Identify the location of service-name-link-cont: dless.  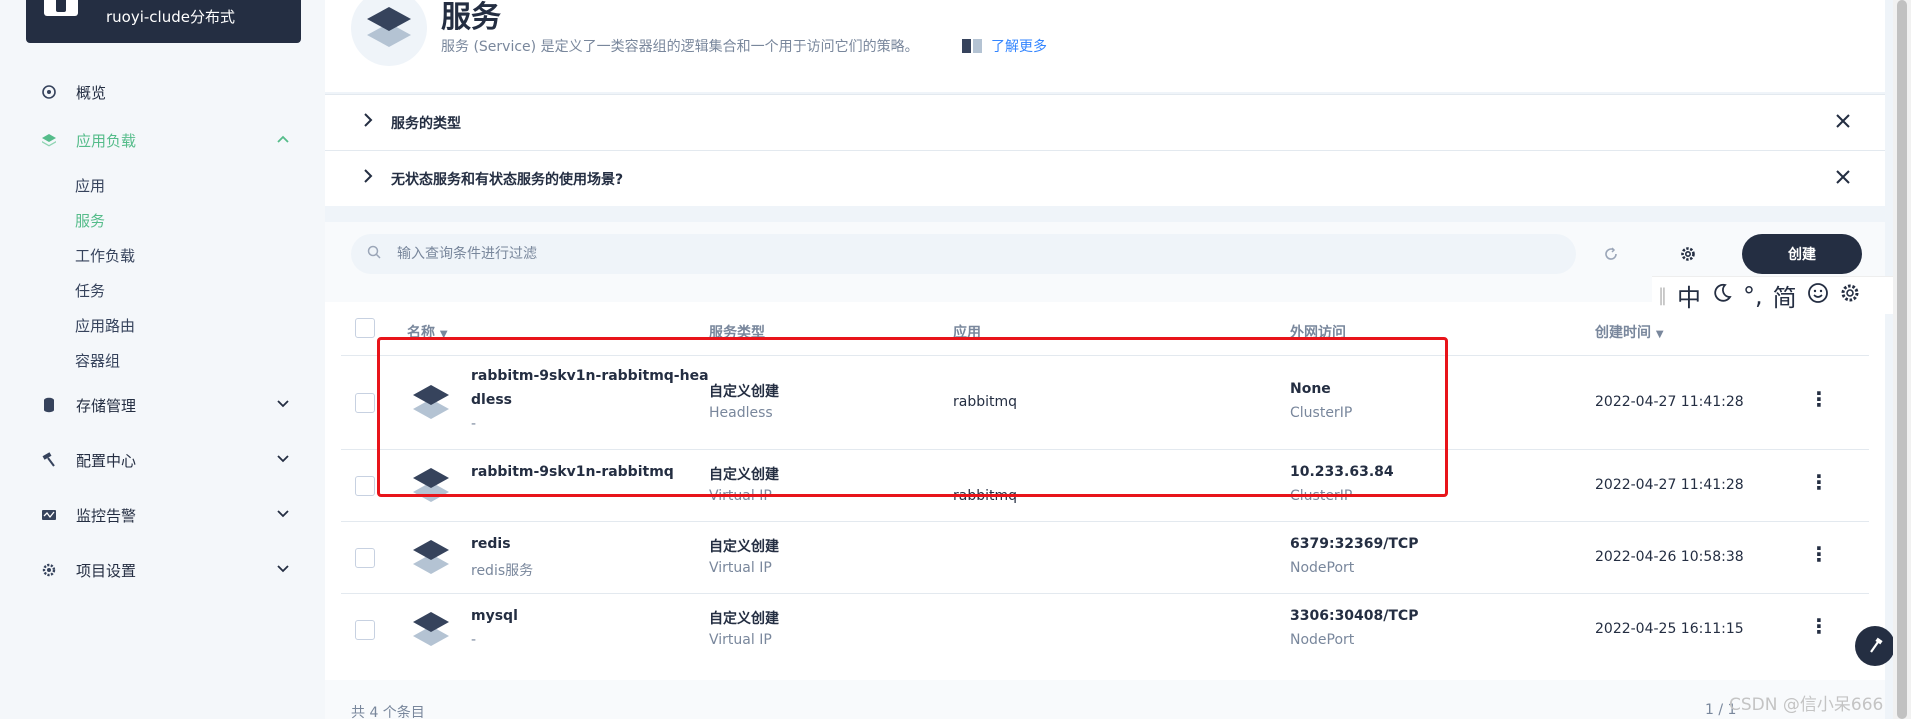
(491, 400).